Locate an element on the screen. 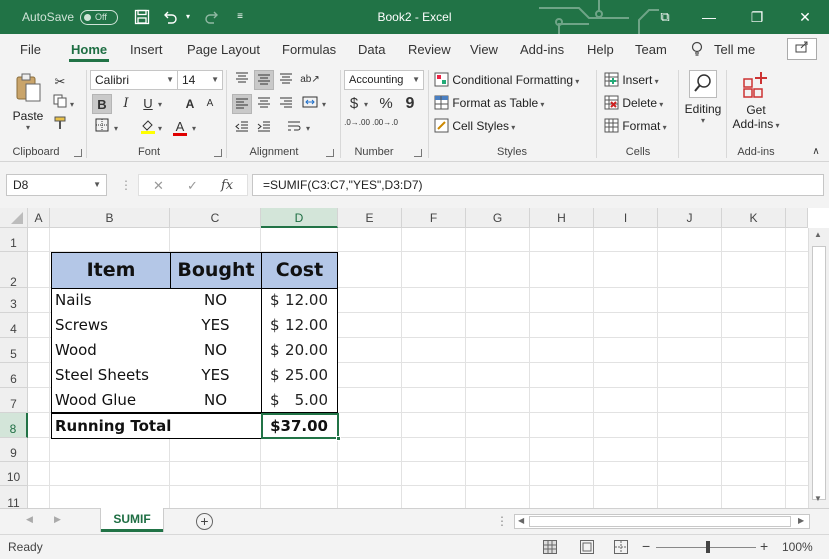 This screenshot has height=559, width=829. underline-button: U is located at coordinates (148, 104).